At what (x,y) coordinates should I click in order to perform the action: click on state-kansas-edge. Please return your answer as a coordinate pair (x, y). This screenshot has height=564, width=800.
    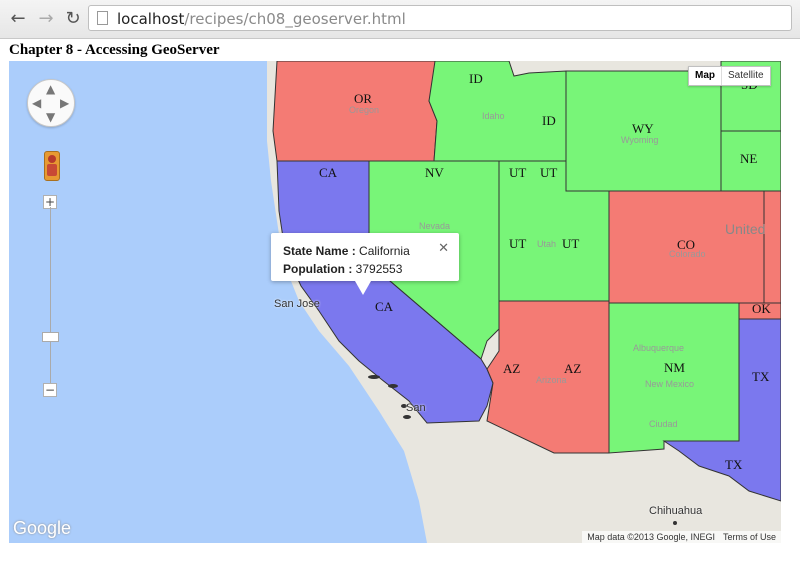
    Looking at the image, I should click on (772, 247).